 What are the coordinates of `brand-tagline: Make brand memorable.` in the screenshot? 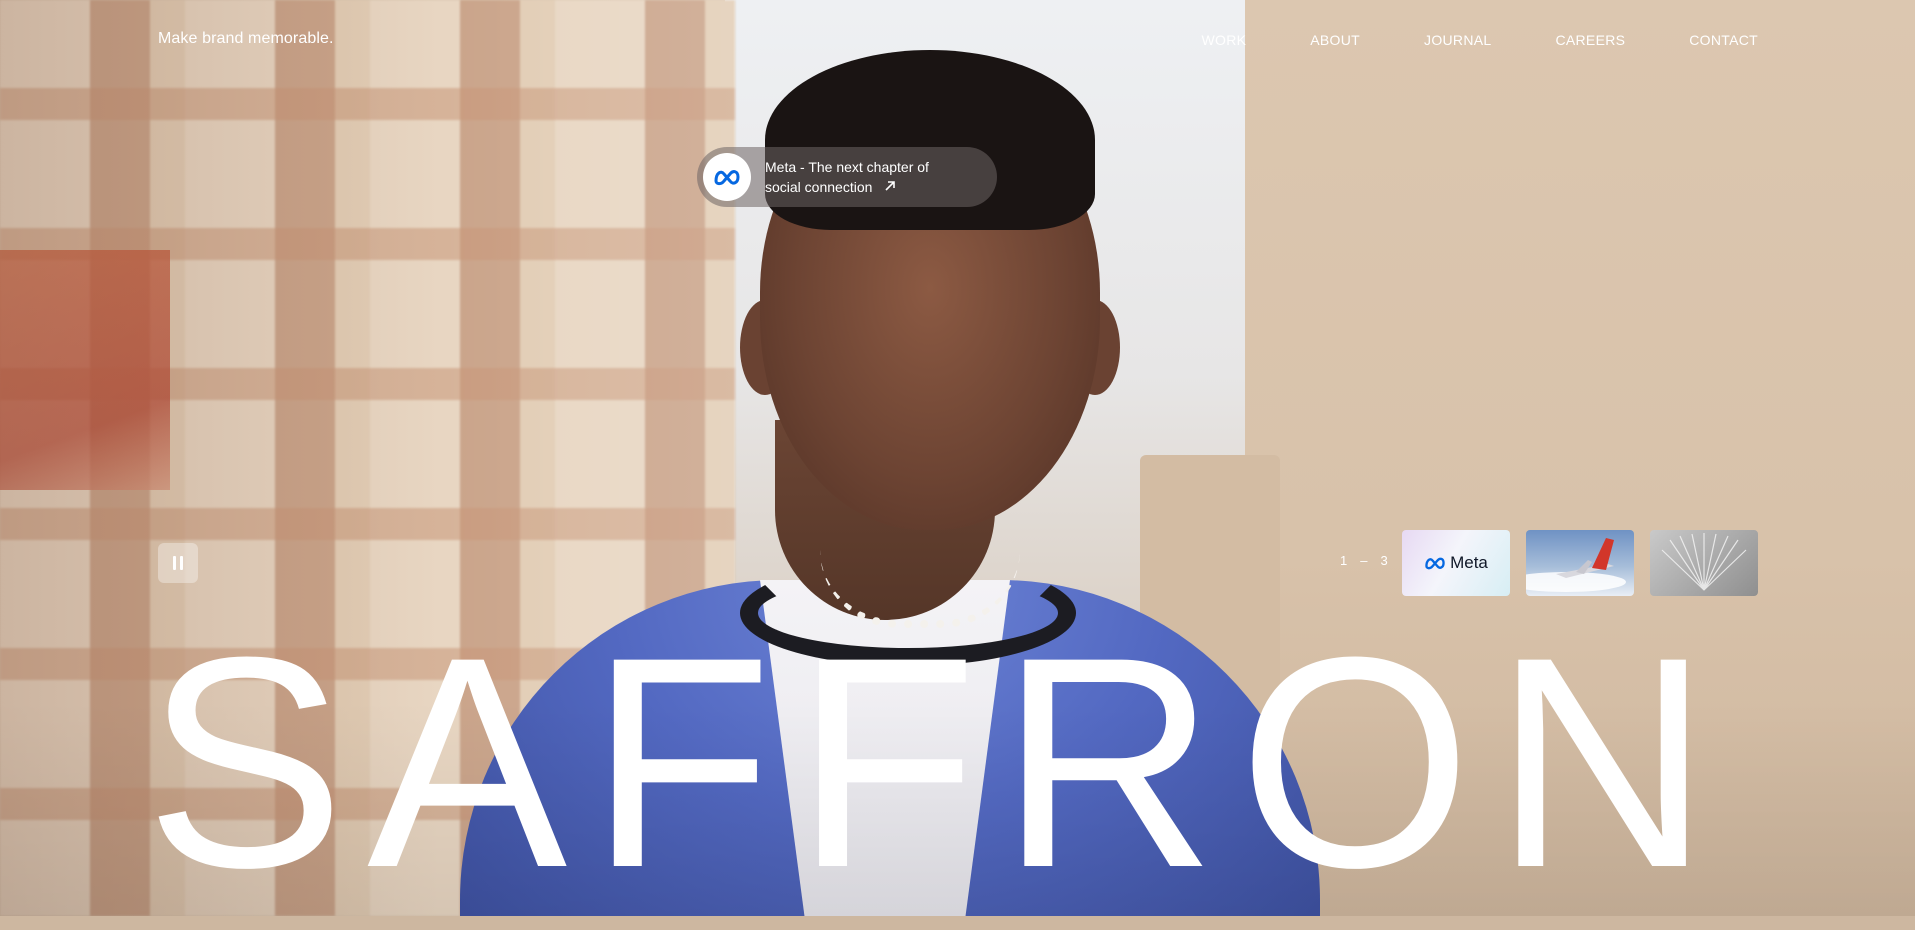 It's located at (246, 39).